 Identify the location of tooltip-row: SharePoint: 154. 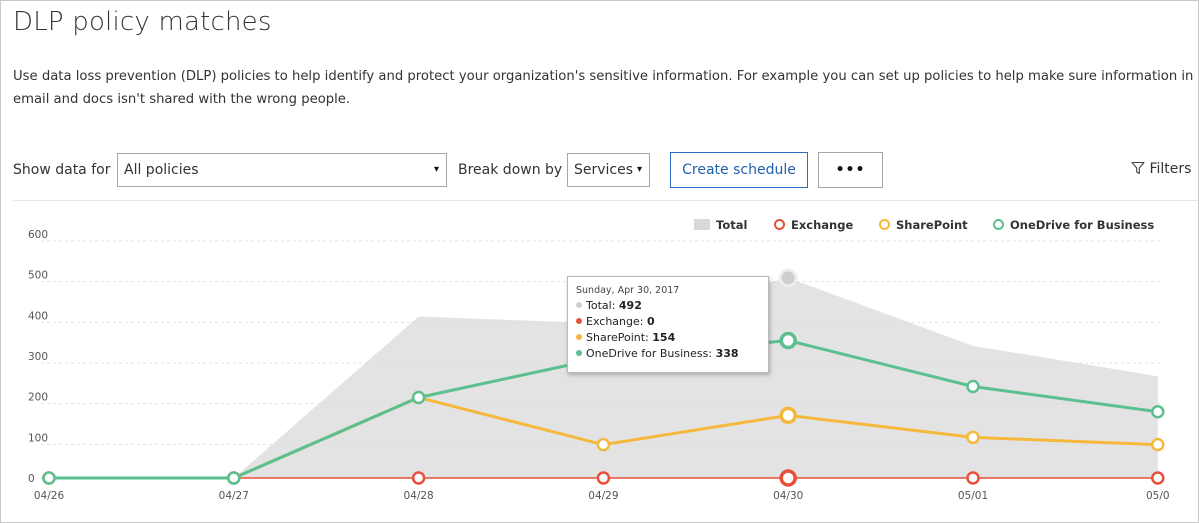
(672, 338).